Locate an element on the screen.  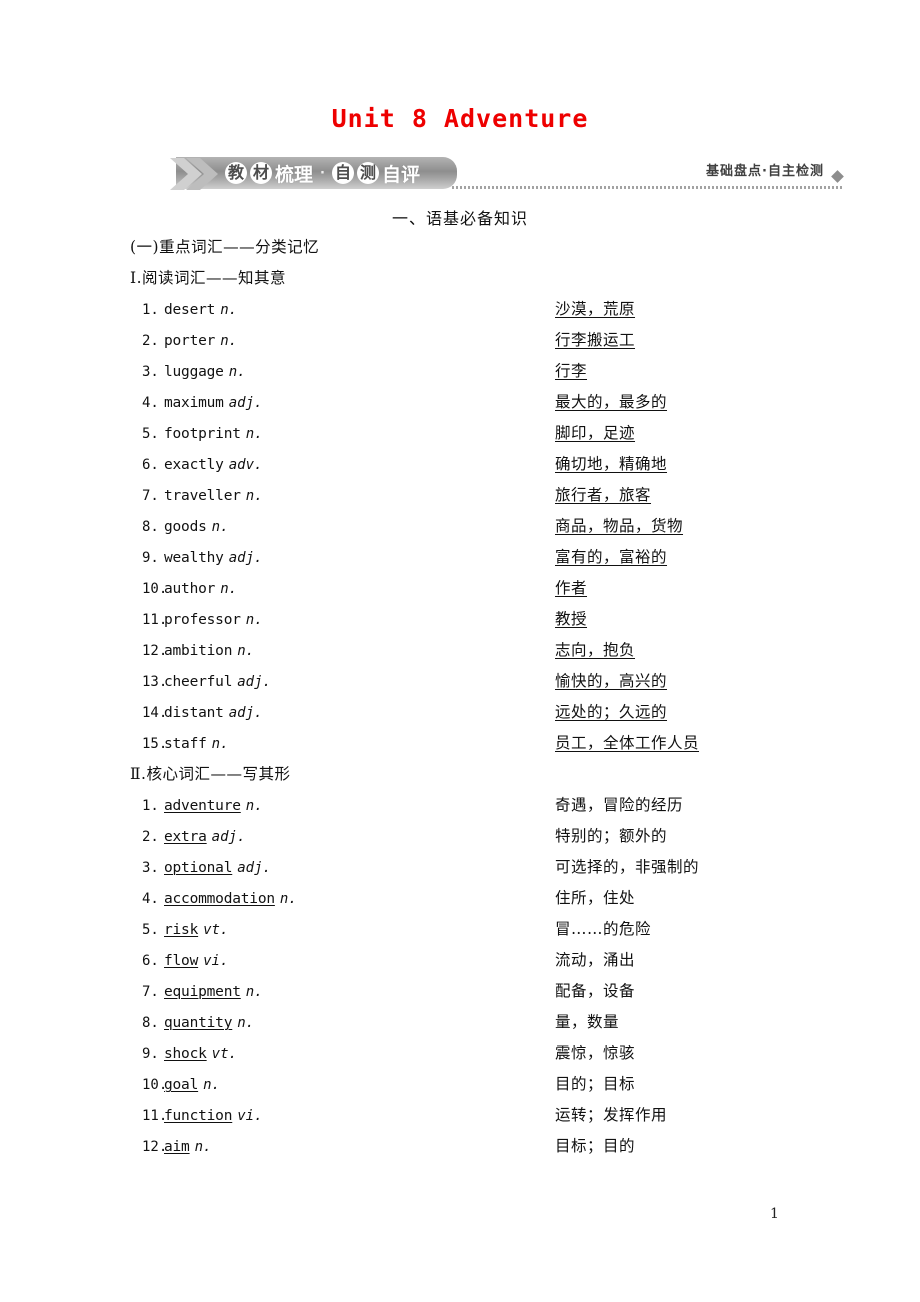
part-of-speech: adv. is located at coordinates (245, 465).